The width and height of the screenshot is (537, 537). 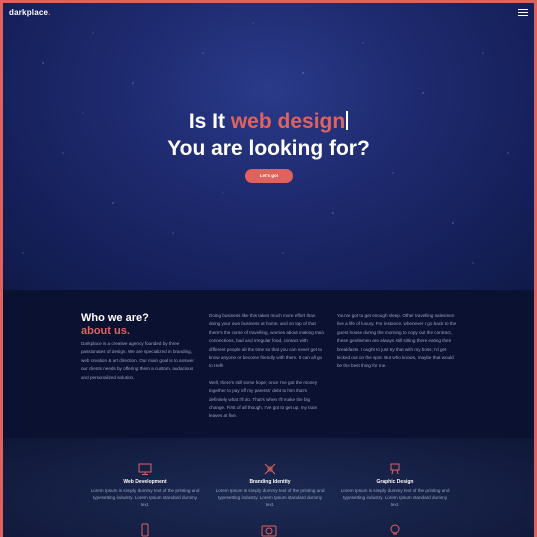 What do you see at coordinates (270, 482) in the screenshot?
I see `service-title: Branding Identity` at bounding box center [270, 482].